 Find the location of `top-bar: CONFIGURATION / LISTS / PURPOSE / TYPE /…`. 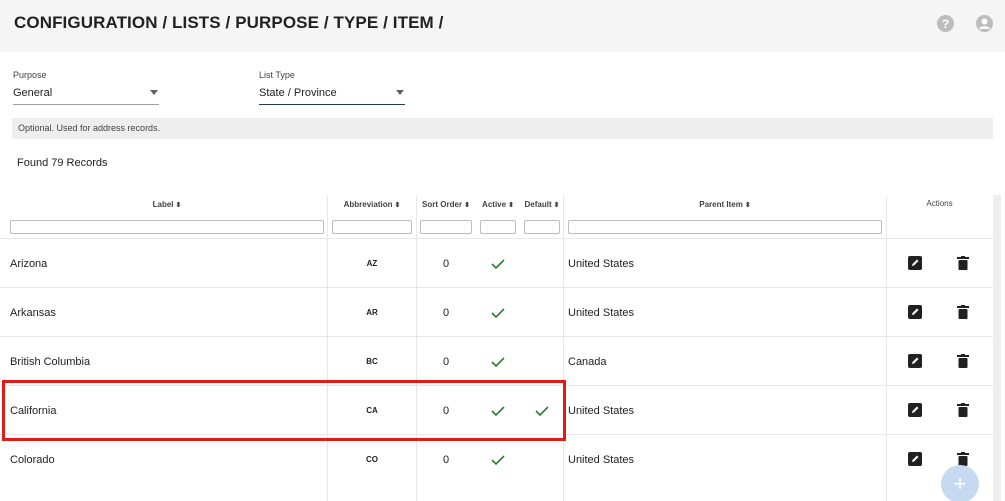

top-bar: CONFIGURATION / LISTS / PURPOSE / TYPE /… is located at coordinates (502, 26).